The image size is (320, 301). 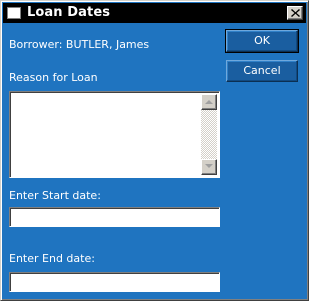 I want to click on arrow-up-icon, so click(x=209, y=102).